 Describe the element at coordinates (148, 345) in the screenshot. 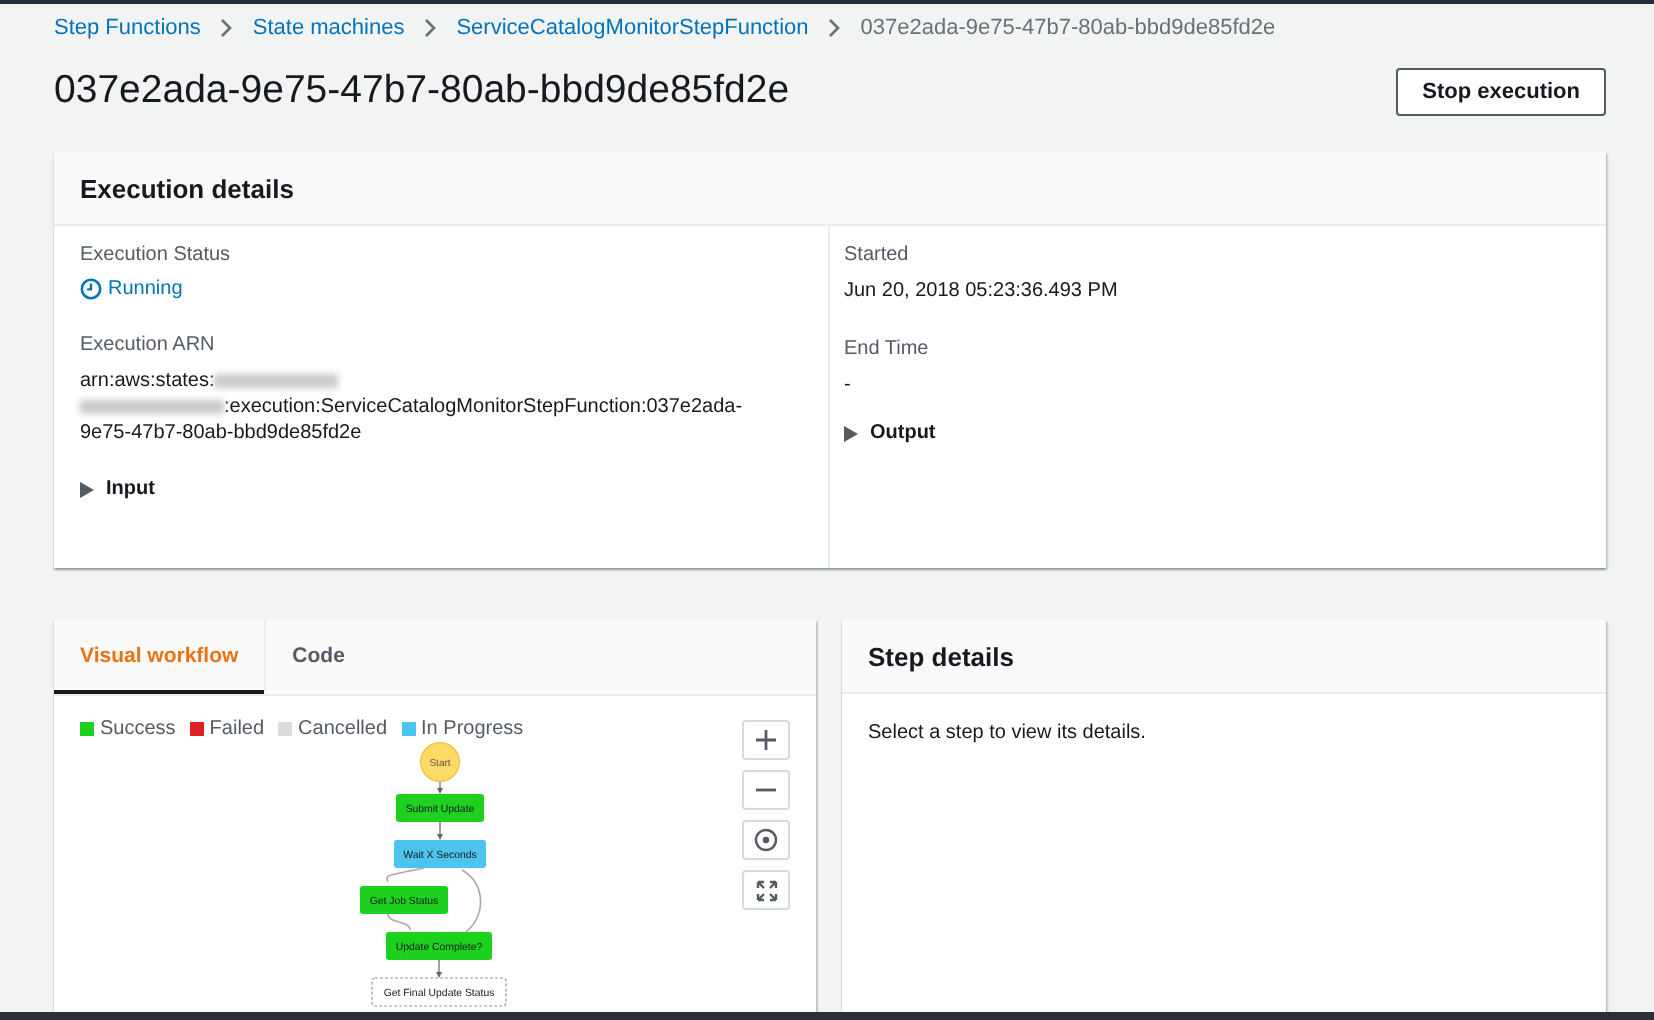

I see `field-label: Execution ARN` at that location.